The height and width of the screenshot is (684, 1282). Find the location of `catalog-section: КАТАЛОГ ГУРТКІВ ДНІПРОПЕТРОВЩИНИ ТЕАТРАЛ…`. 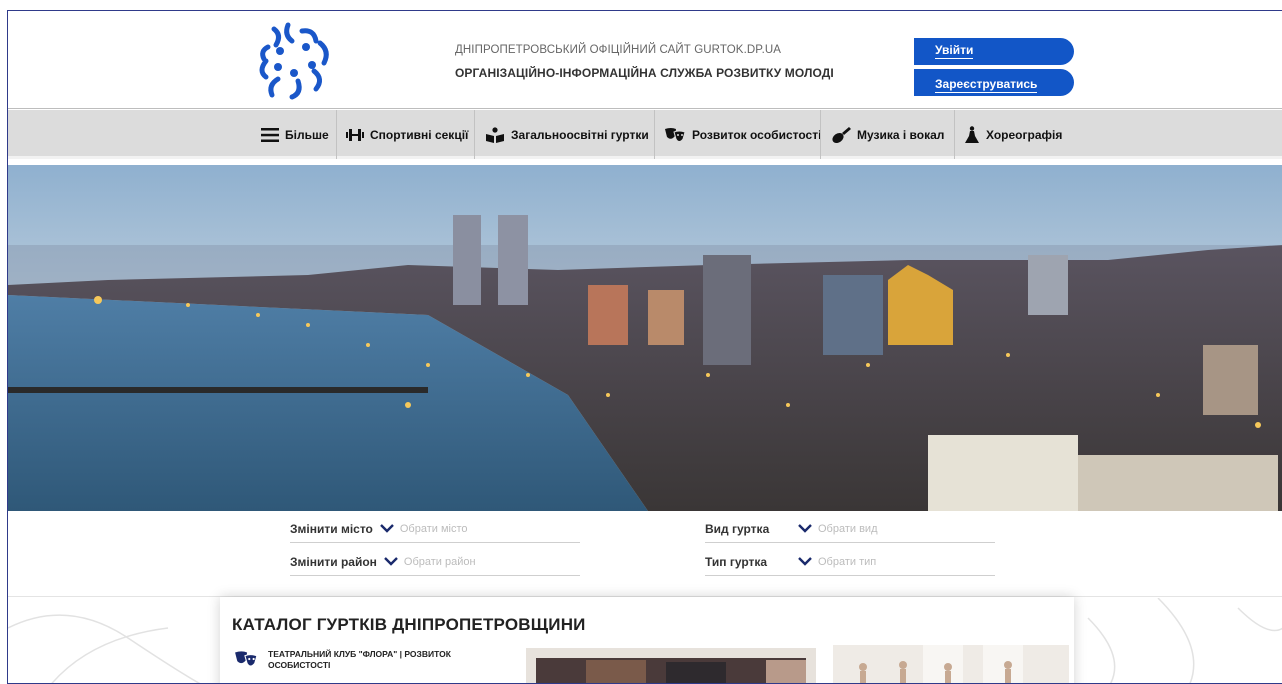

catalog-section: КАТАЛОГ ГУРТКІВ ДНІПРОПЕТРОВЩИНИ ТЕАТРАЛ… is located at coordinates (647, 640).